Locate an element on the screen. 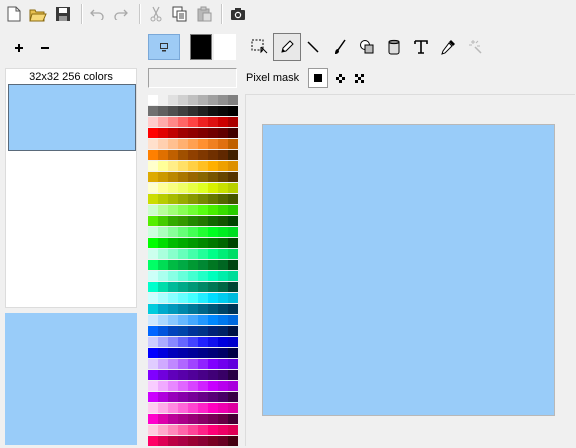  pencil-icon is located at coordinates (287, 47).